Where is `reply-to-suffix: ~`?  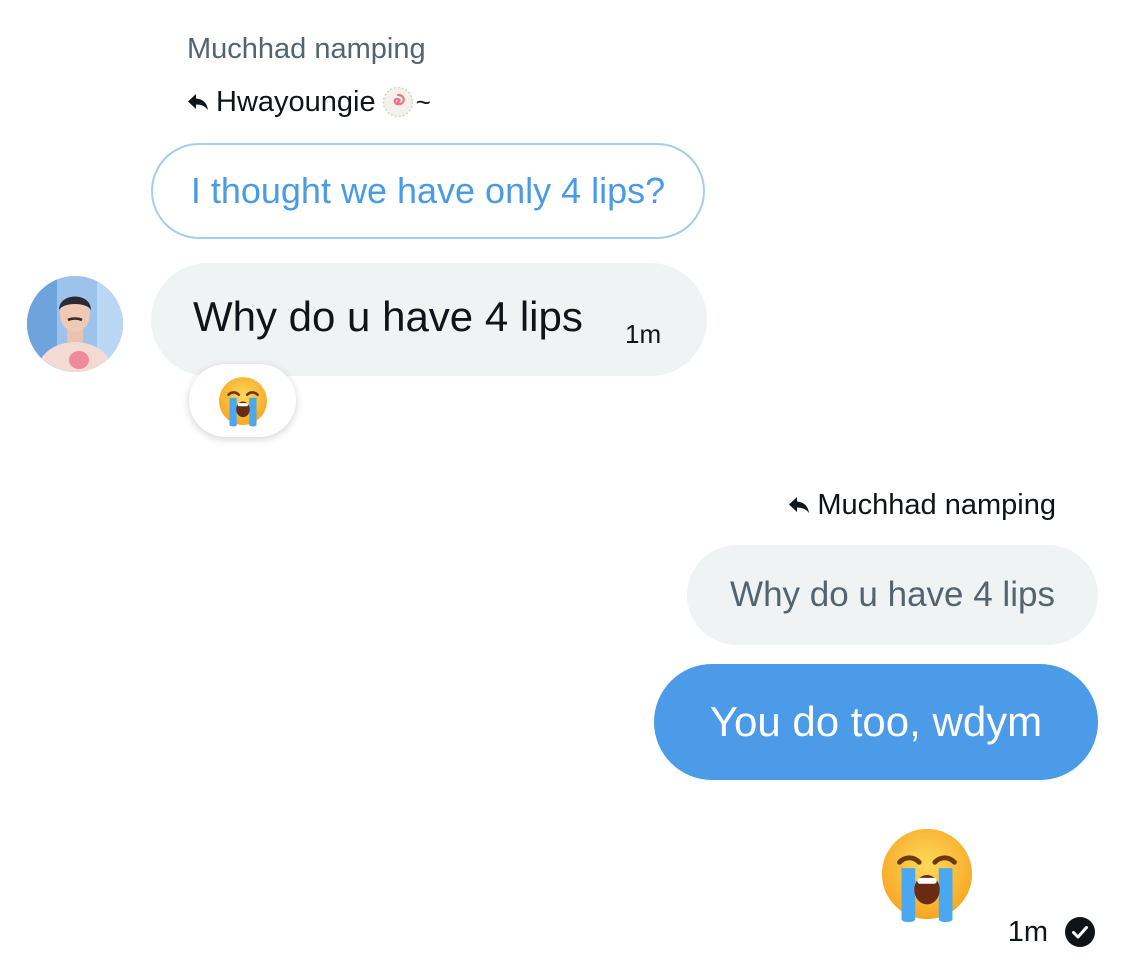
reply-to-suffix: ~ is located at coordinates (423, 101).